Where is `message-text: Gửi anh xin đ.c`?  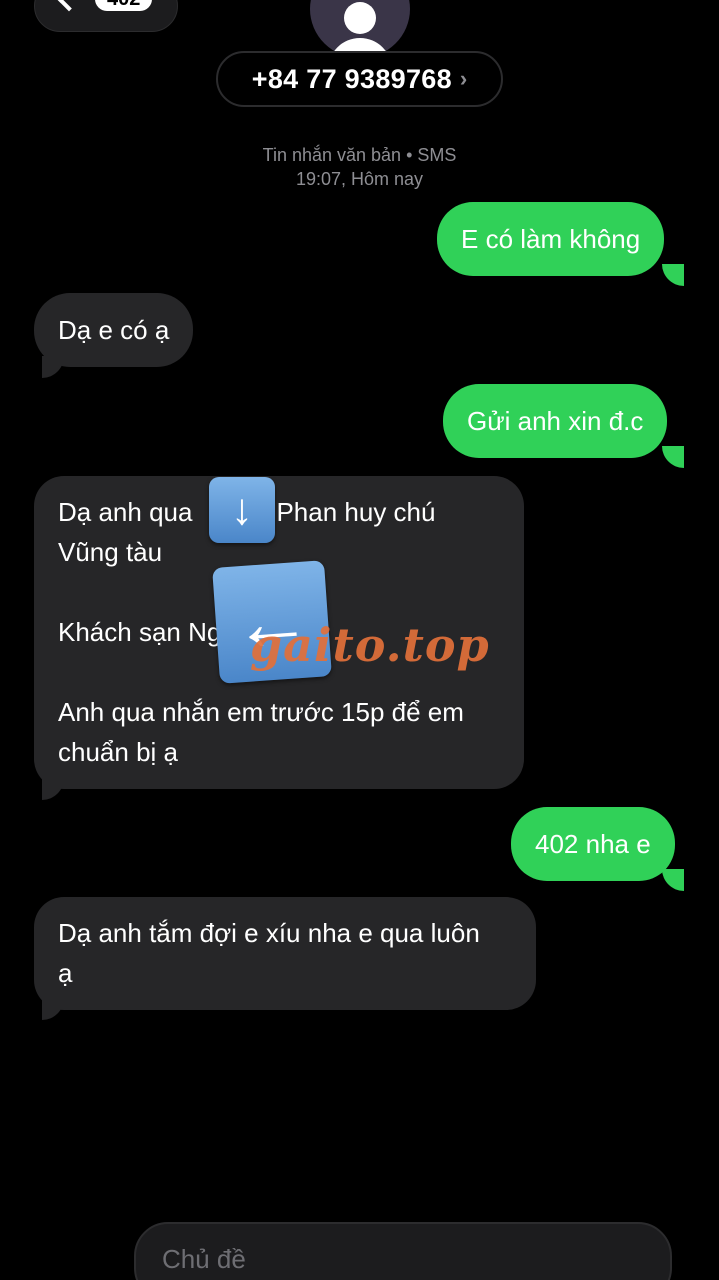 message-text: Gửi anh xin đ.c is located at coordinates (555, 421).